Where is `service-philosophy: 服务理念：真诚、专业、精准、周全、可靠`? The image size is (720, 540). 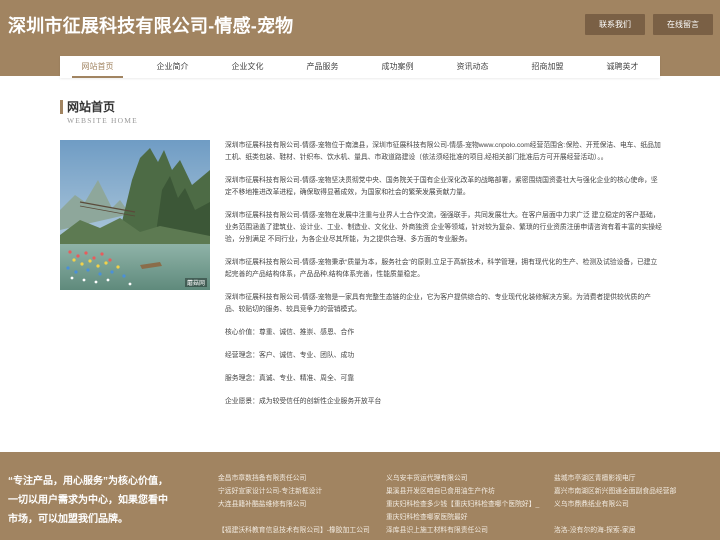 service-philosophy: 服务理念：真诚、专业、精准、周全、可靠 is located at coordinates (290, 378).